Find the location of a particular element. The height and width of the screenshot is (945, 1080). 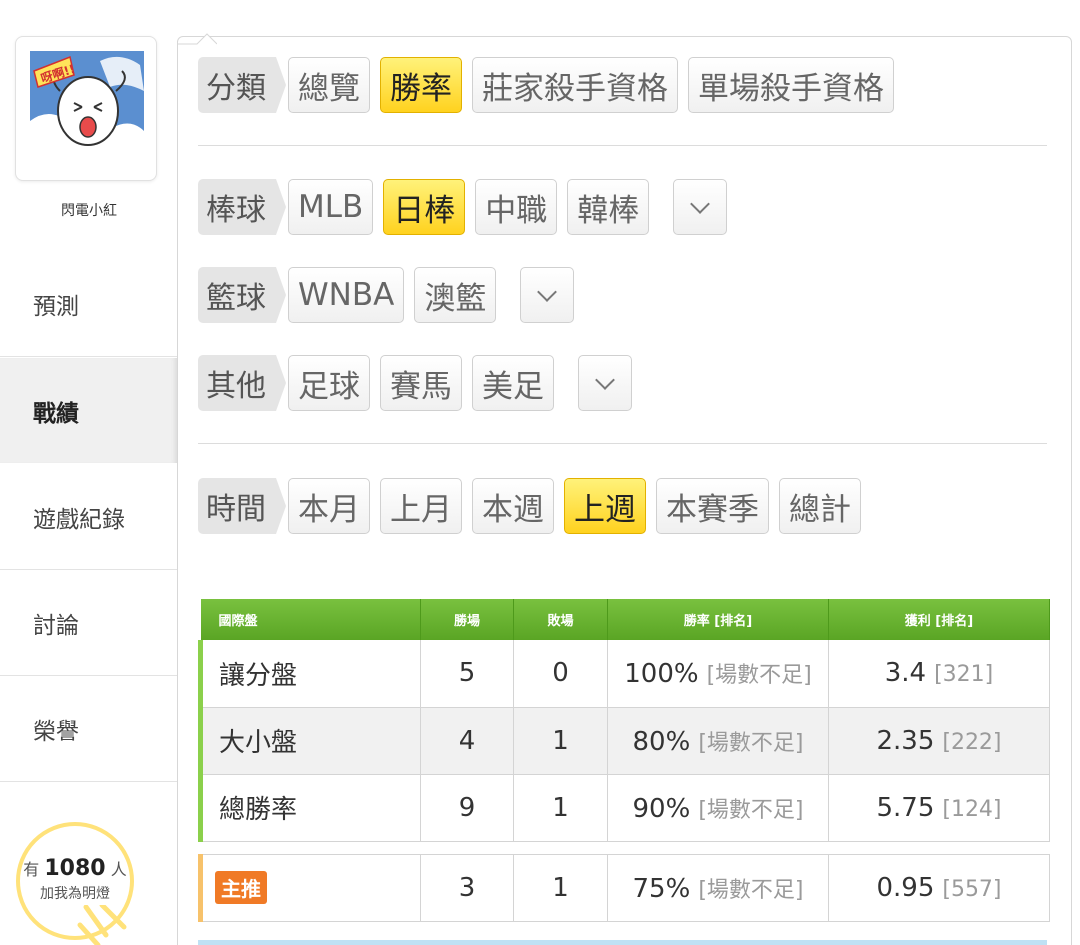

filter-label-time: 時間 is located at coordinates (242, 506).